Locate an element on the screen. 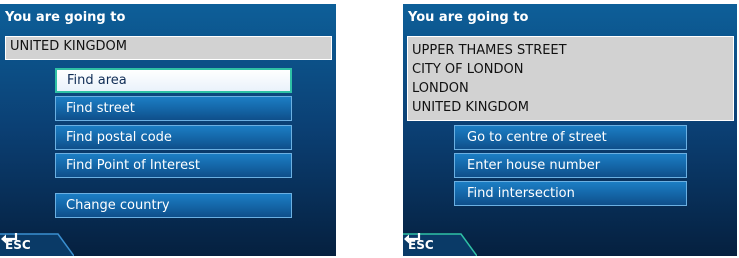 This screenshot has height=258, width=739. find-postal-code-button: Find postal code is located at coordinates (173, 137).